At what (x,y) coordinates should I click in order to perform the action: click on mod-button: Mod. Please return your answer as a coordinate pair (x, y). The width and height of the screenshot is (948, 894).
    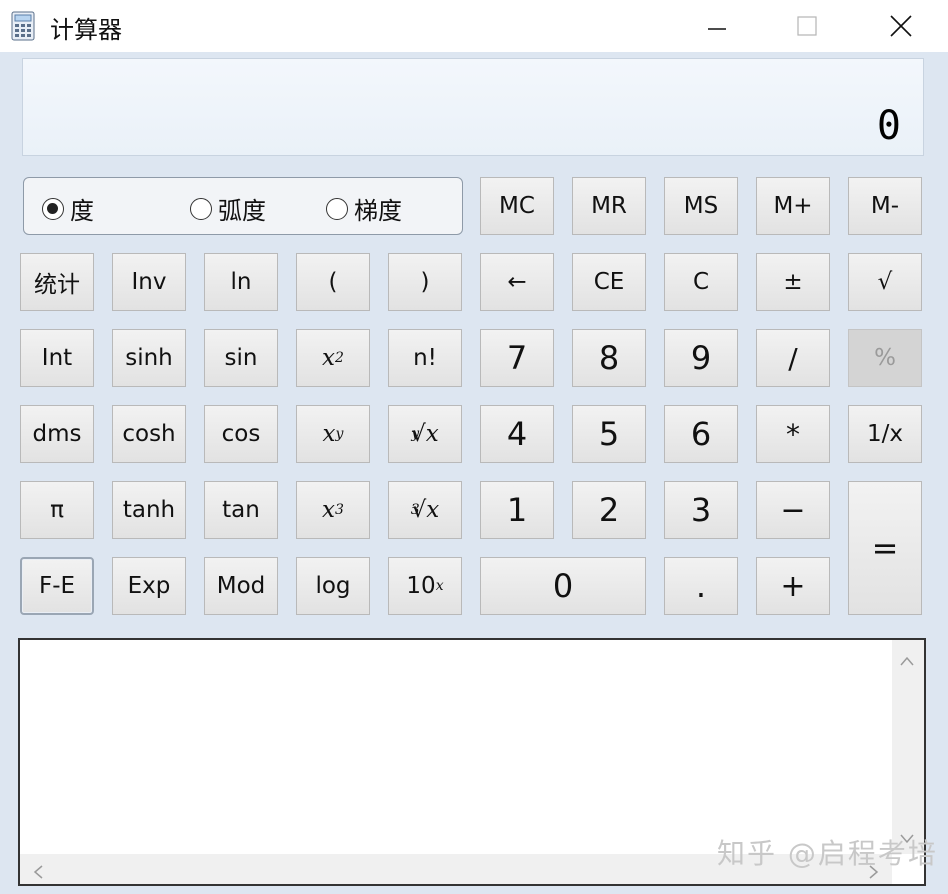
    Looking at the image, I should click on (241, 586).